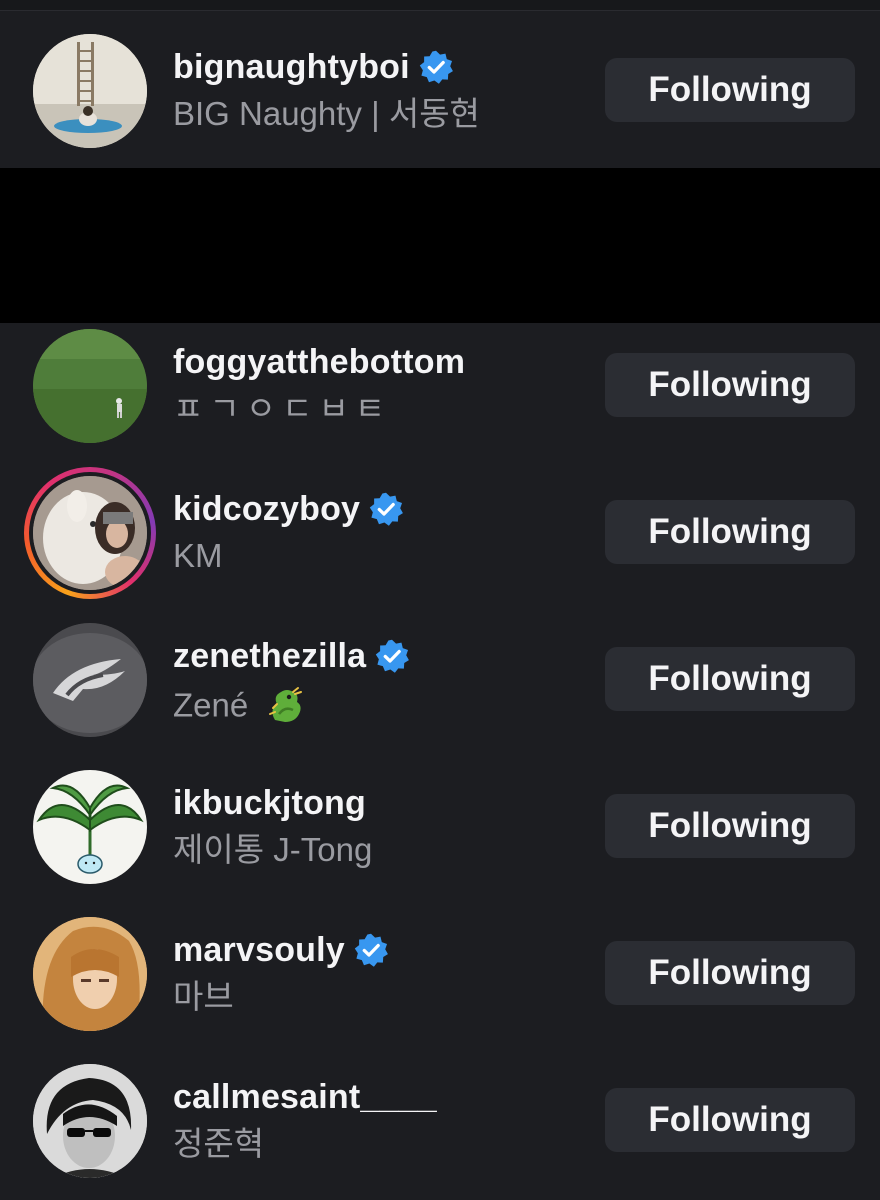 This screenshot has height=1200, width=880. I want to click on full-name: BIG Naughty | 서동현, so click(326, 113).